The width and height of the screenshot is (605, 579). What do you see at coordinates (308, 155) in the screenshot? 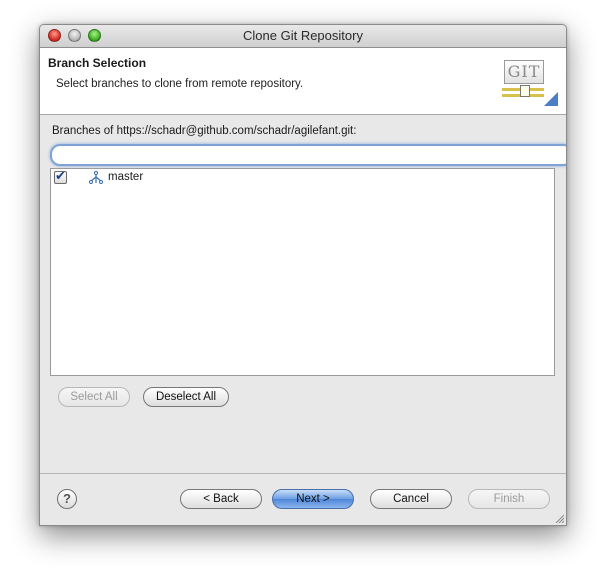
I see `branch-filter-input` at bounding box center [308, 155].